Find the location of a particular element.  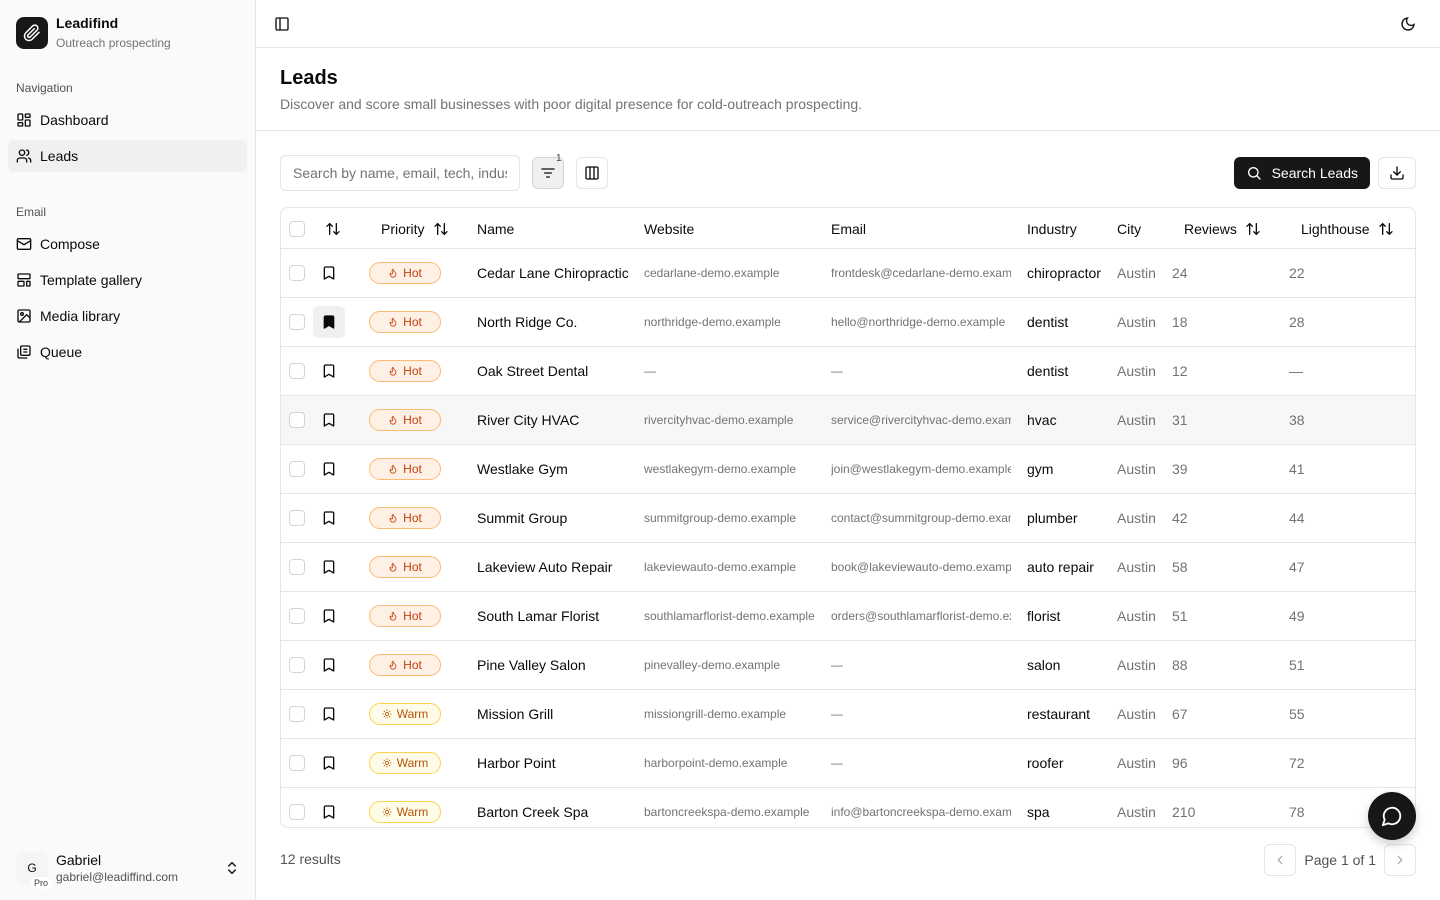

lead-reviews: 88 is located at coordinates (1180, 665).